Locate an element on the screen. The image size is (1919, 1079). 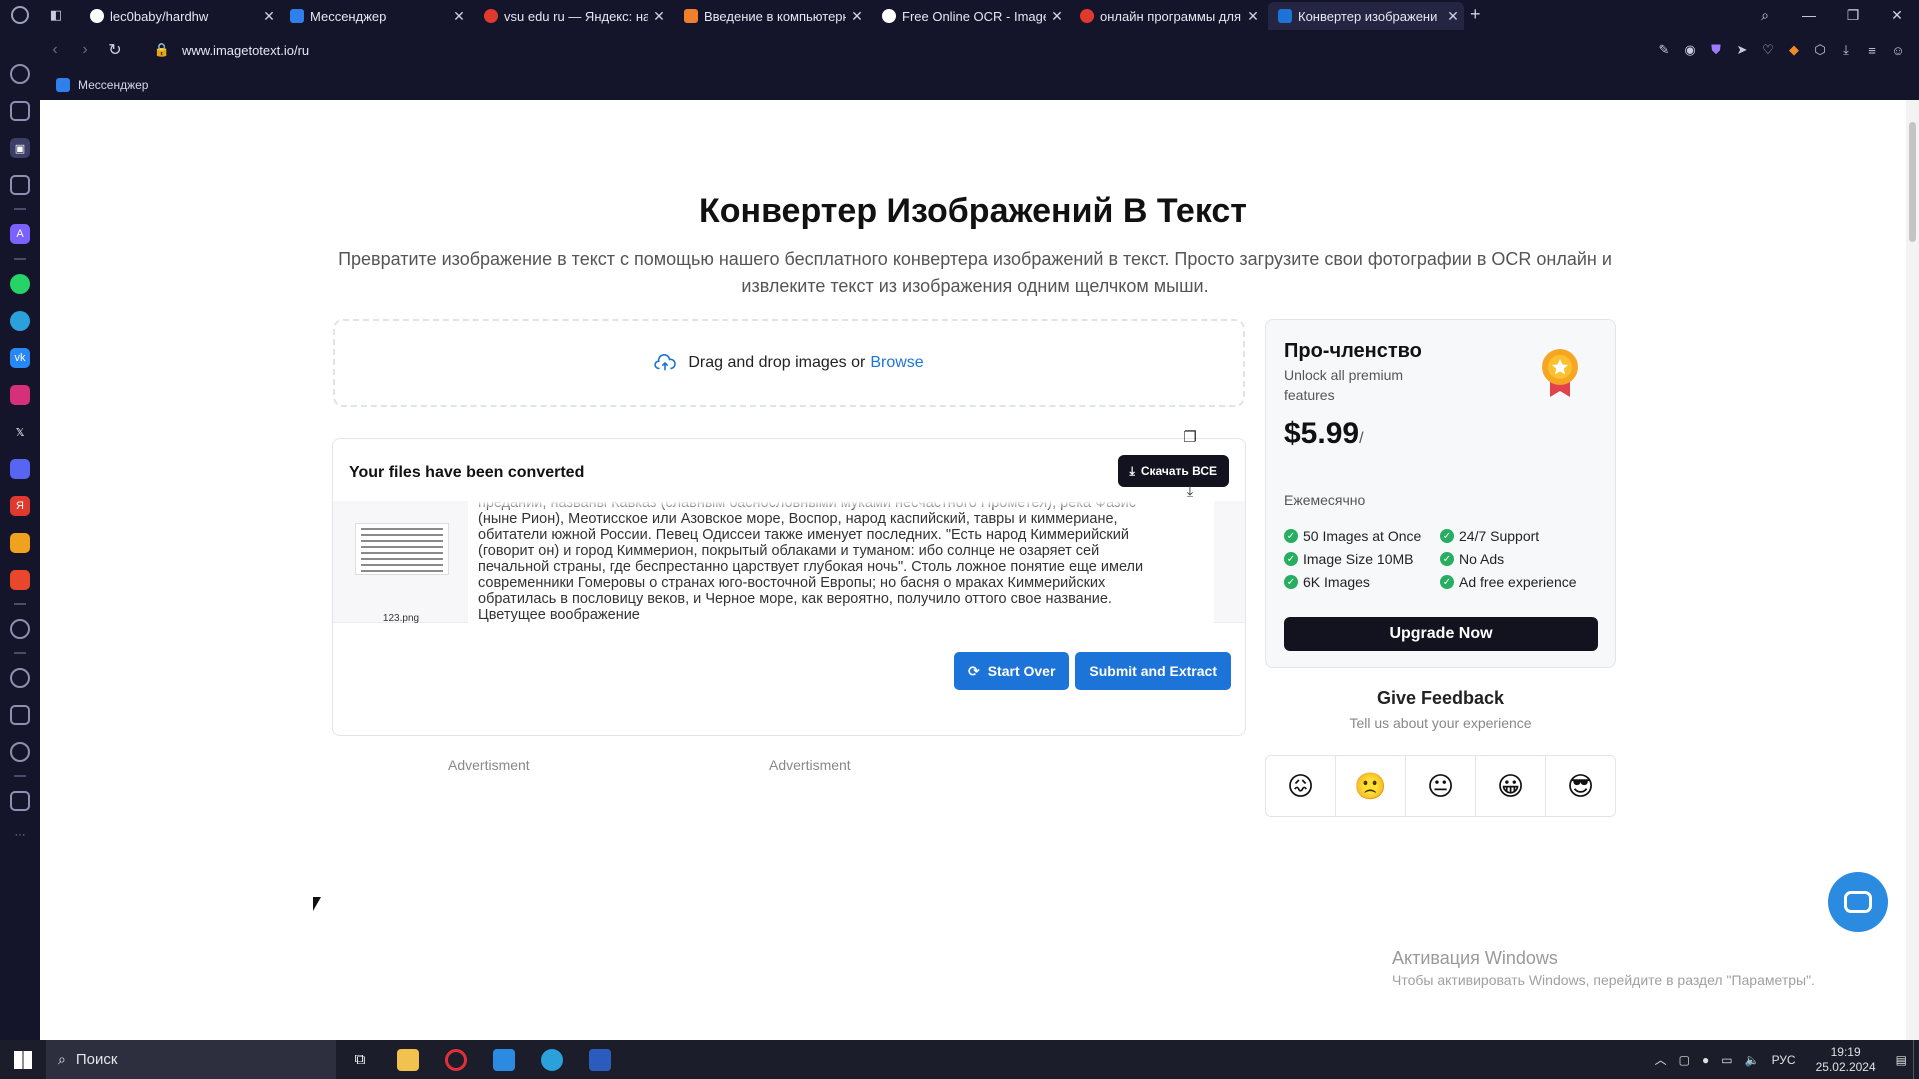
dropzone-text: Drag and drop images or is located at coordinates (777, 362).